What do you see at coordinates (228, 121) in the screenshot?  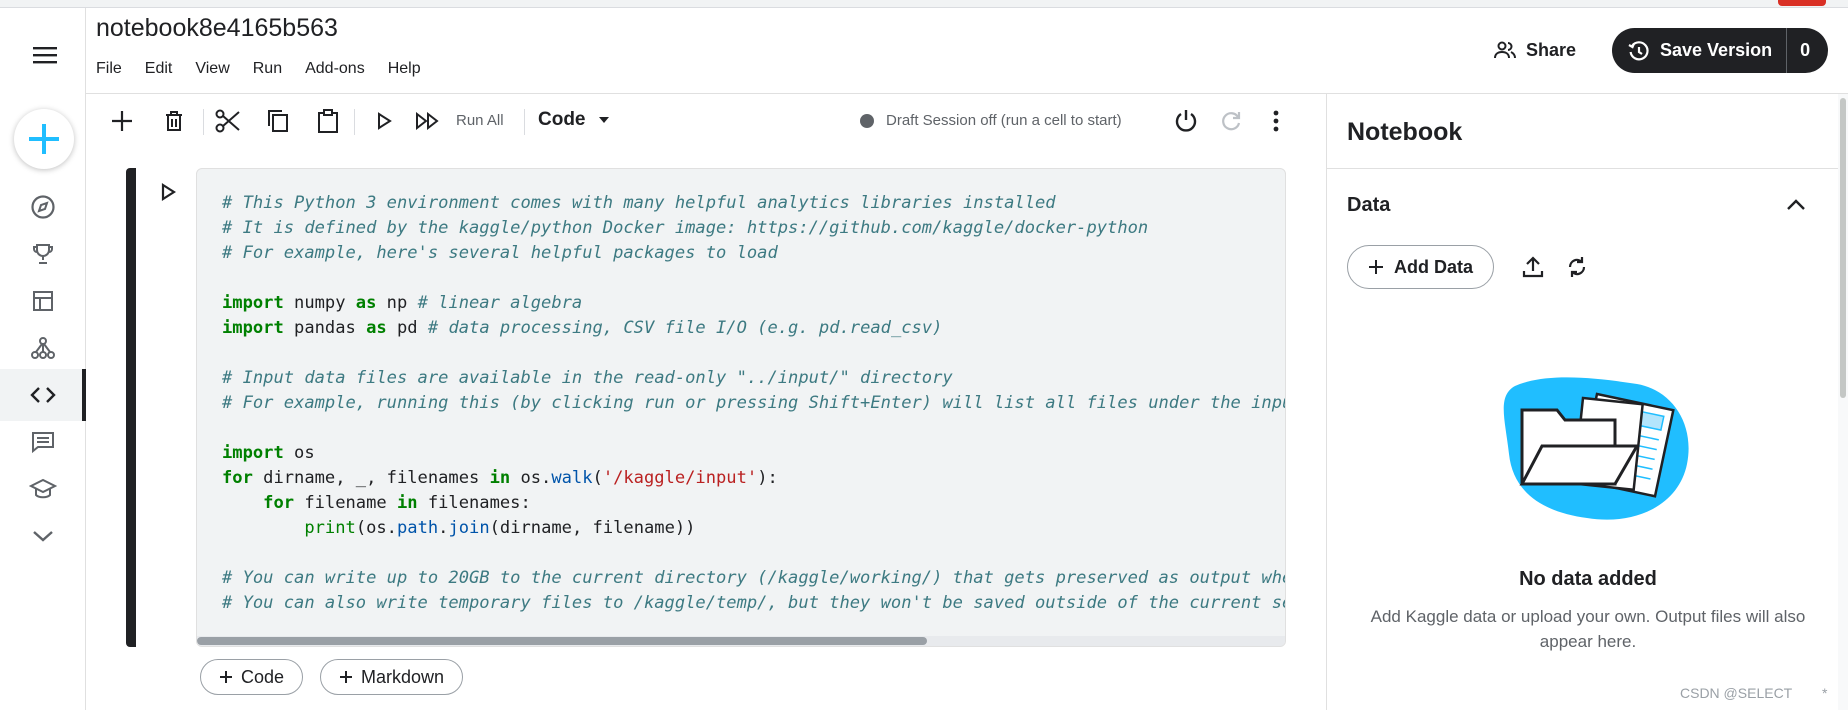 I see `cut-scissors-icon` at bounding box center [228, 121].